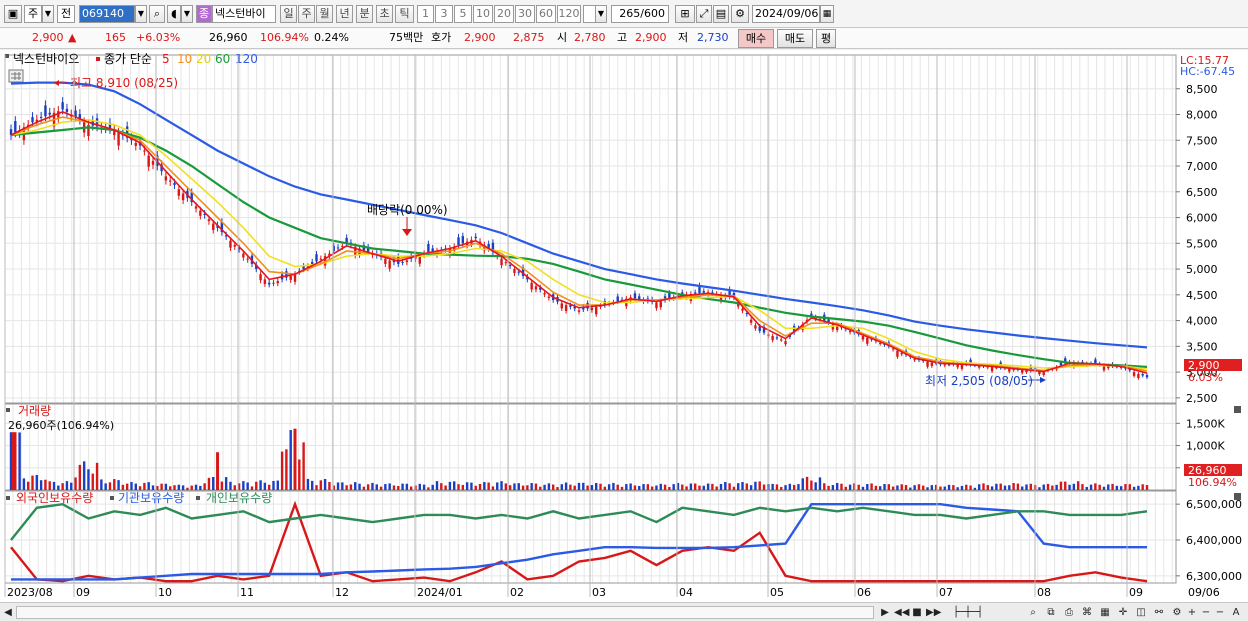 The height and width of the screenshot is (621, 1248). What do you see at coordinates (1141, 612) in the screenshot?
I see `camera-icon: ◫` at bounding box center [1141, 612].